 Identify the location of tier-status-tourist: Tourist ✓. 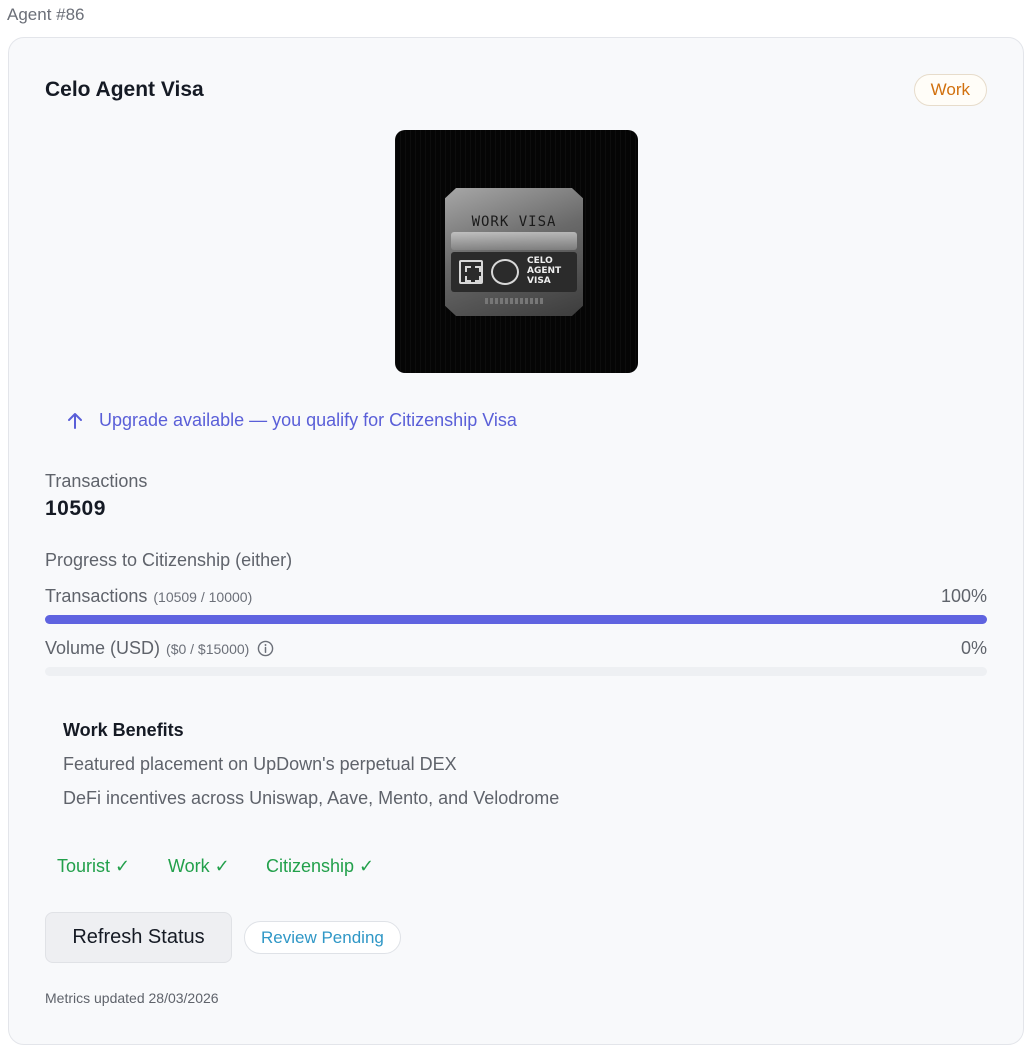
(94, 866).